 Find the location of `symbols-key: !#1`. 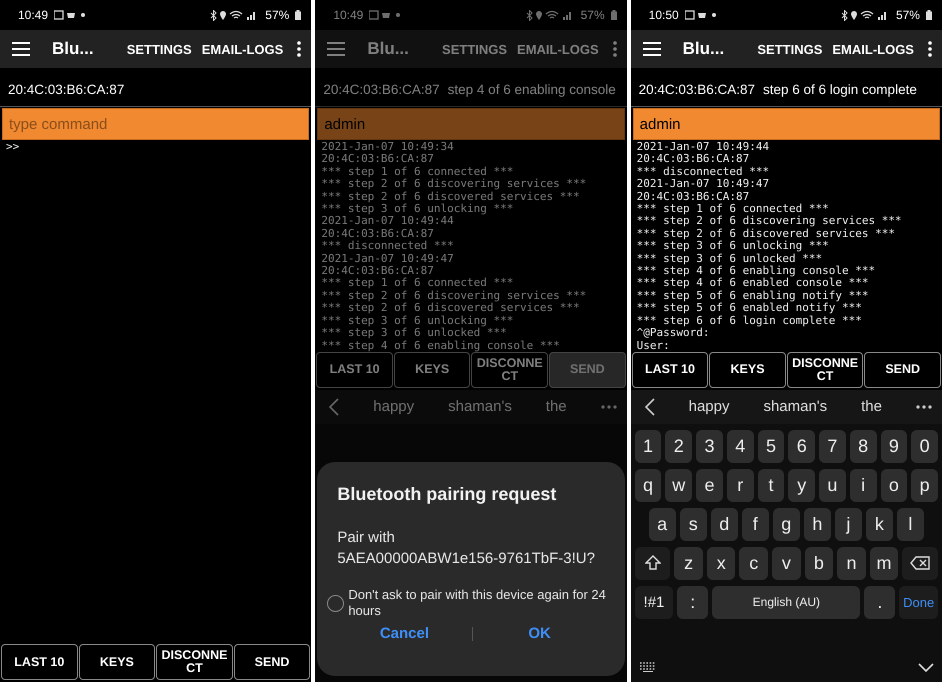

symbols-key: !#1 is located at coordinates (654, 602).